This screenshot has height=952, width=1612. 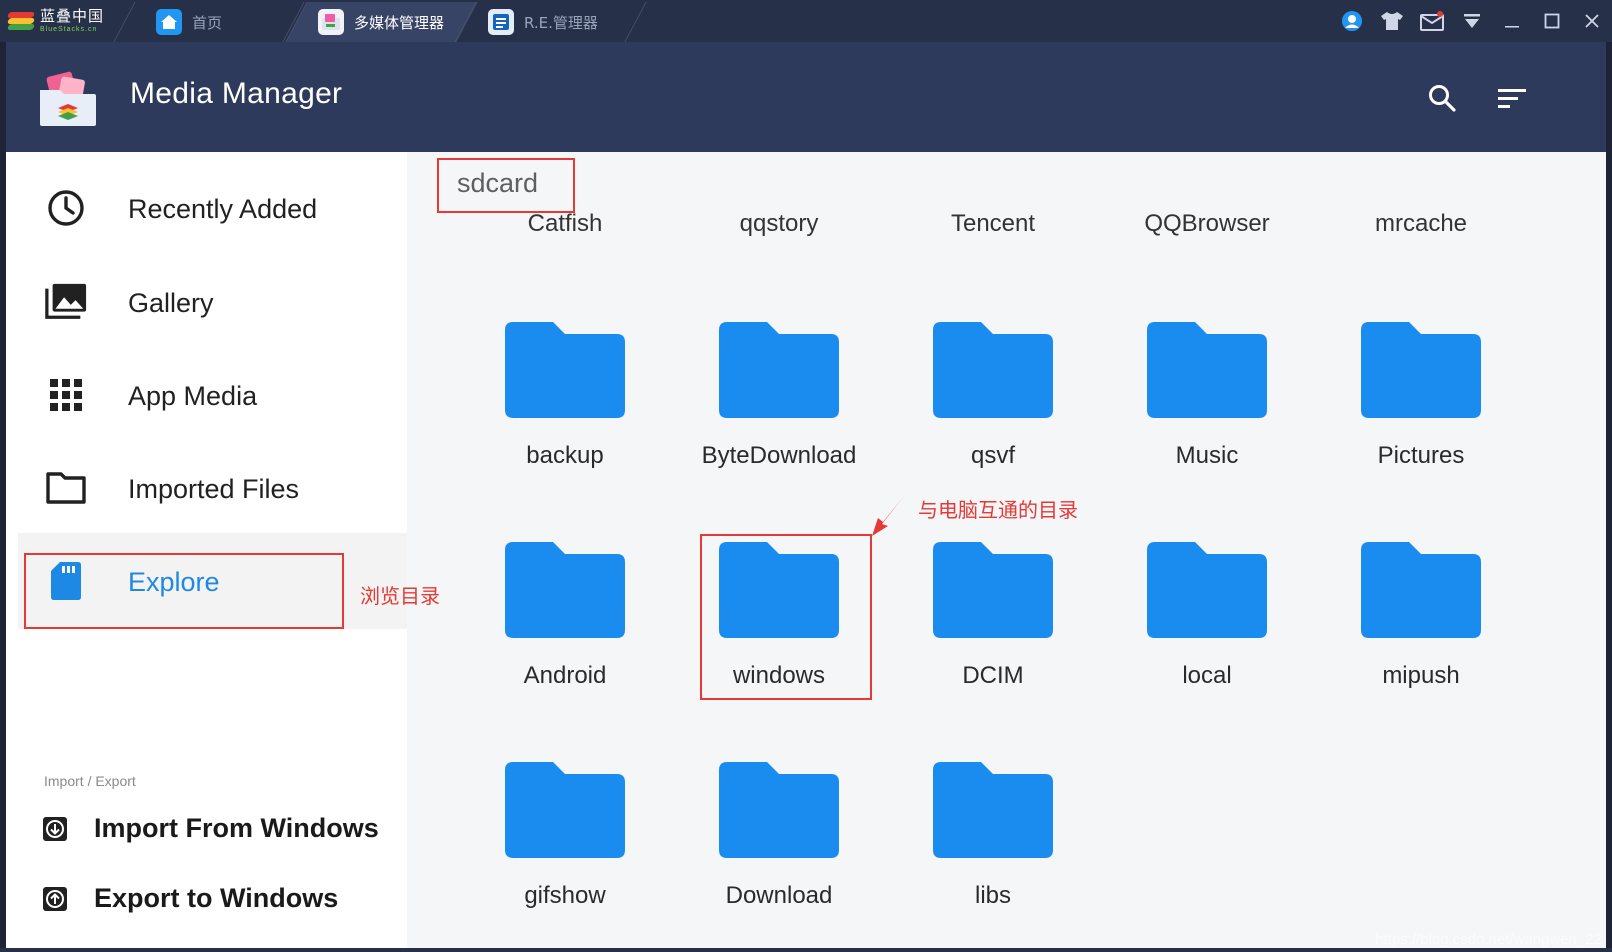 I want to click on bluestacks-brand: 蓝叠中国 BlueStacks.cn, so click(x=60, y=21).